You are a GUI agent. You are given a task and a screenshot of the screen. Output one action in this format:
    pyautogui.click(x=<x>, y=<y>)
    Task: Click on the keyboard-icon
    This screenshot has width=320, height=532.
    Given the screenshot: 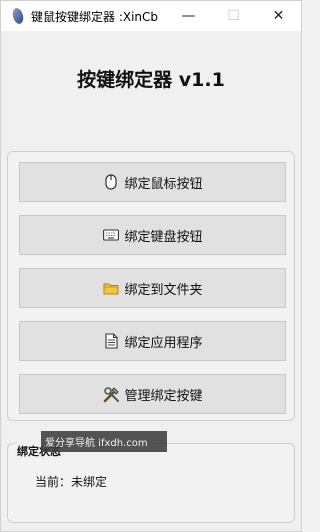 What is the action you would take?
    pyautogui.click(x=111, y=235)
    